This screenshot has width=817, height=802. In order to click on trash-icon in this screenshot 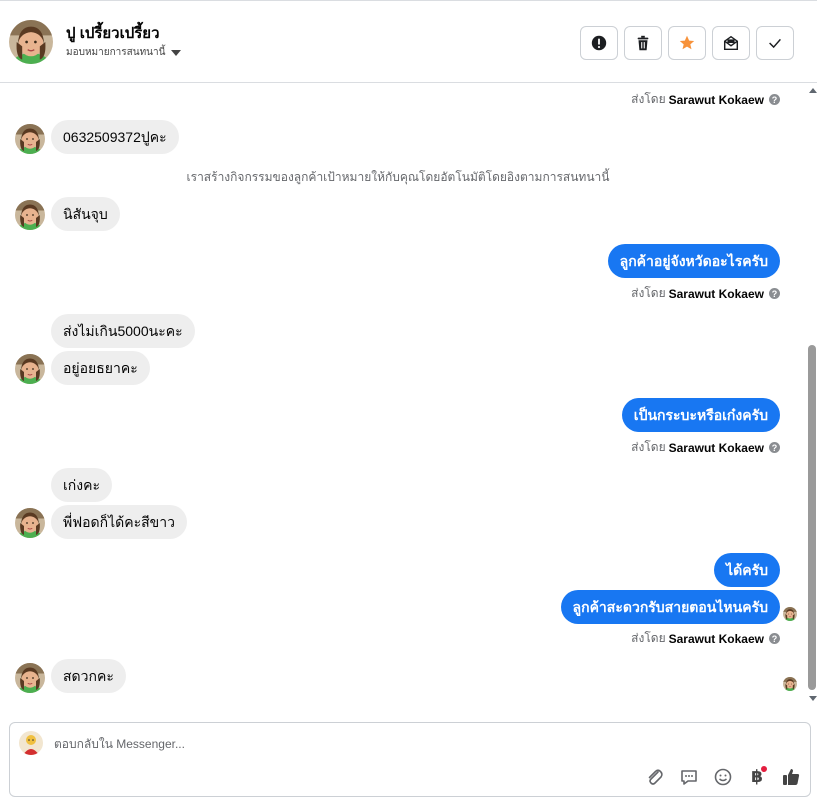, I will do `click(643, 43)`.